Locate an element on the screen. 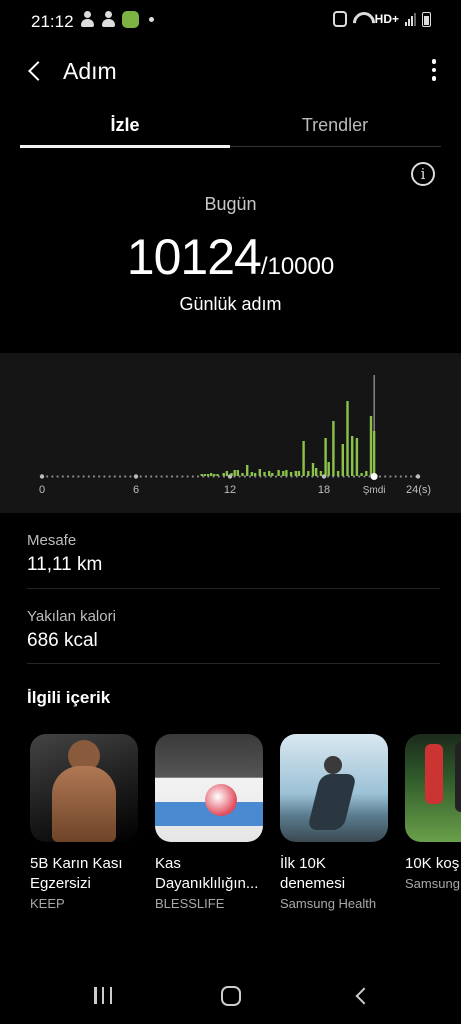 This screenshot has width=461, height=1024. card-source: BLESSLIFE is located at coordinates (190, 903).